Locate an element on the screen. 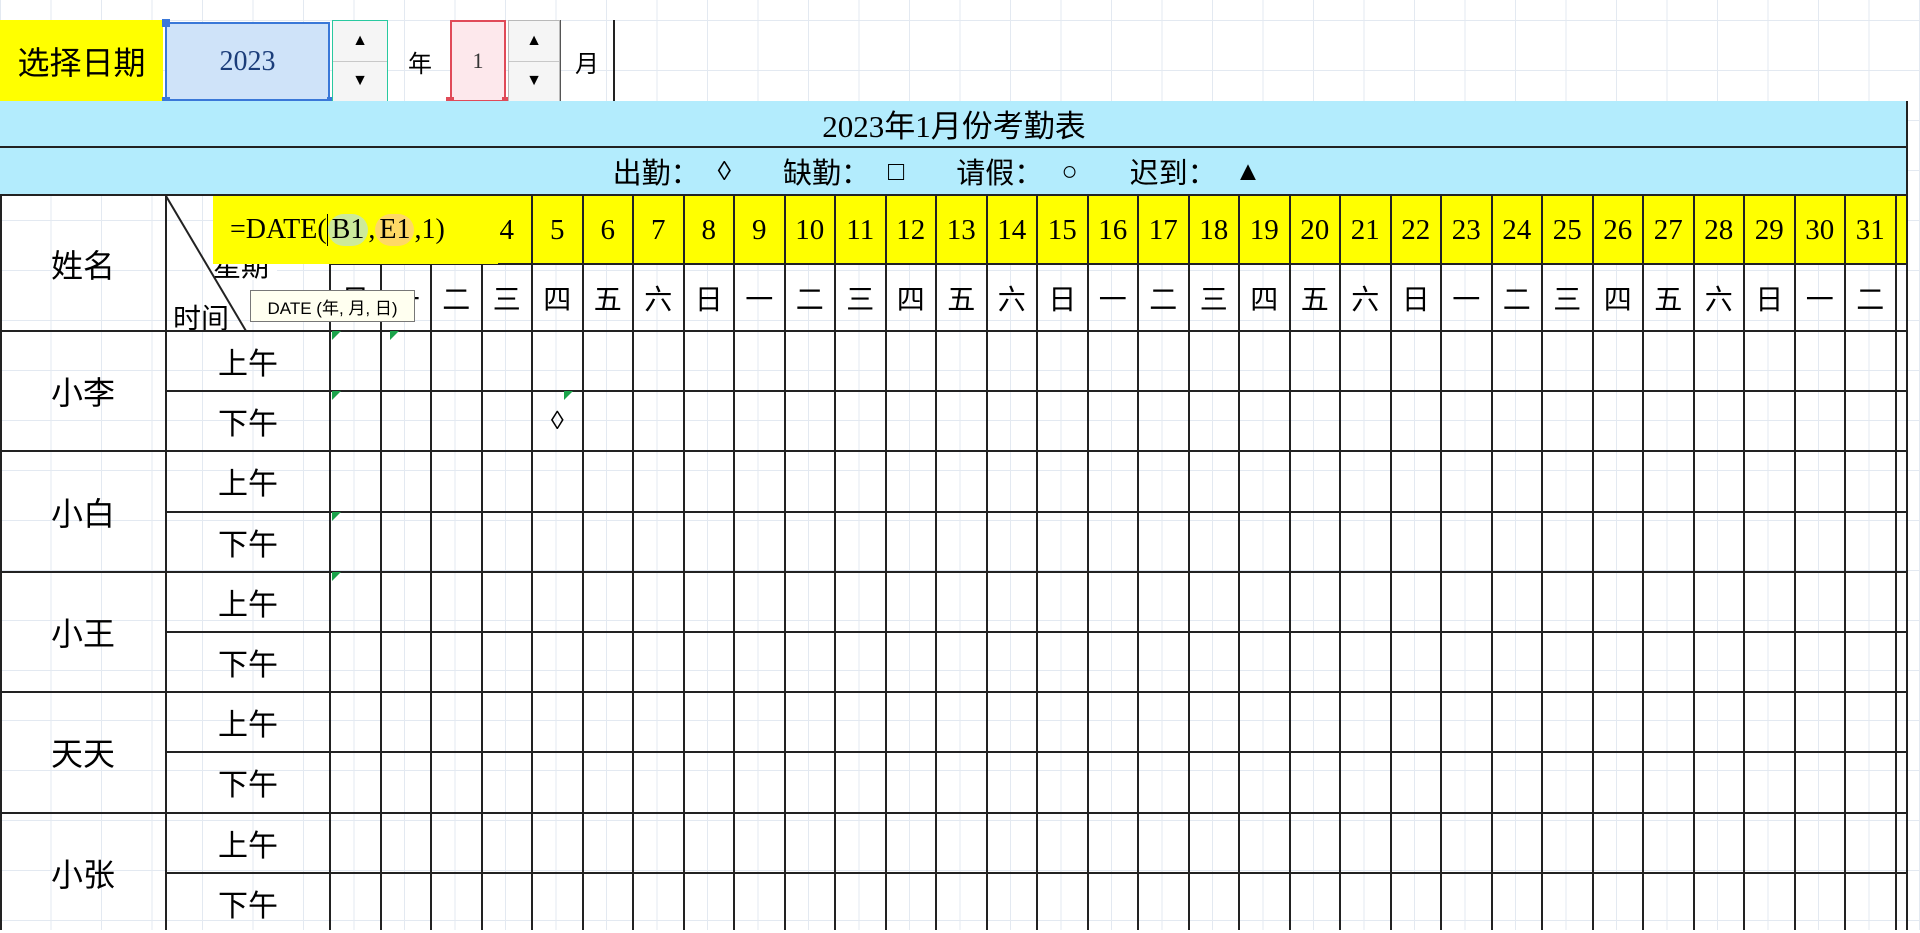  date-cell: 17 is located at coordinates (1163, 230).